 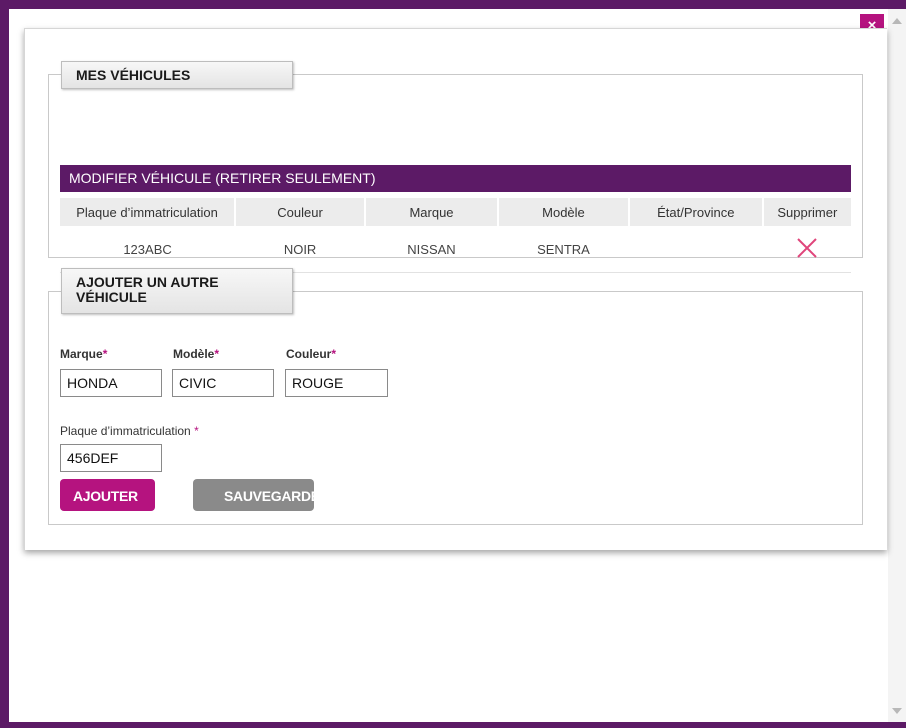 What do you see at coordinates (223, 383) in the screenshot?
I see `model-input` at bounding box center [223, 383].